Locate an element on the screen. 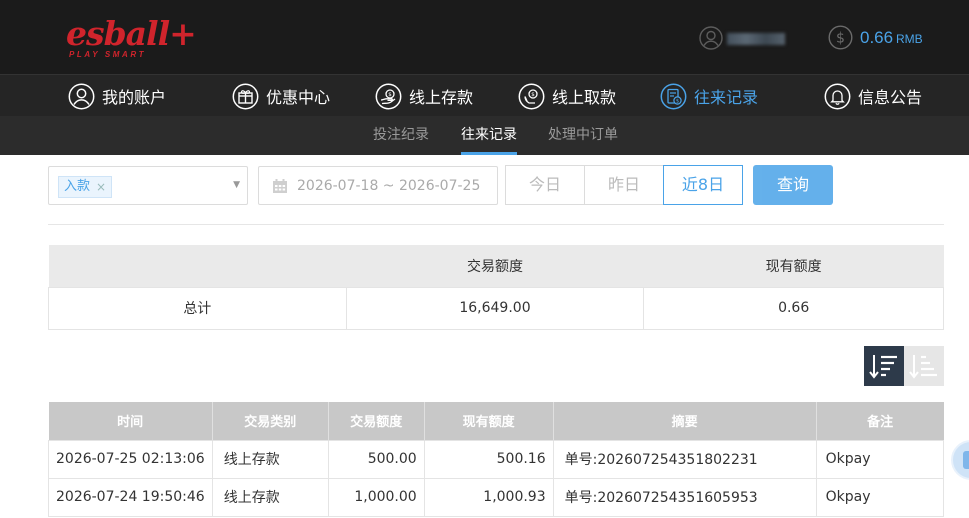 This screenshot has height=518, width=969. sort-descending-icon is located at coordinates (883, 367).